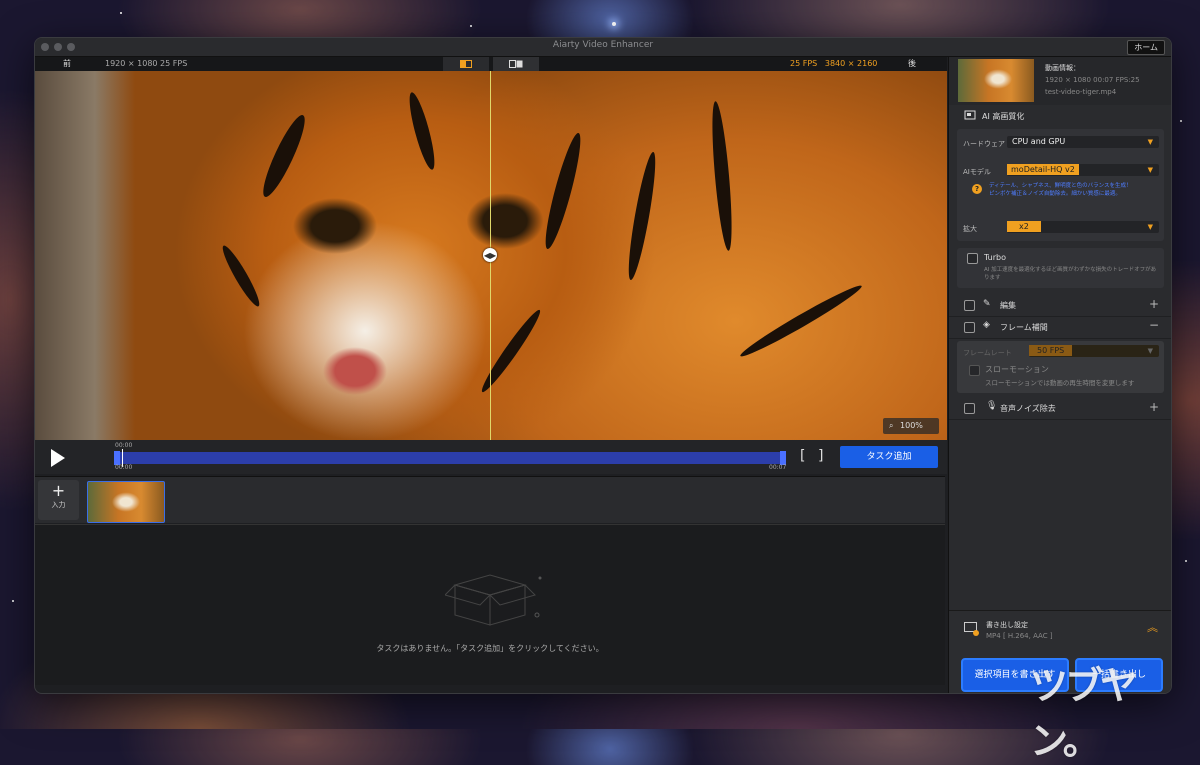  Describe the element at coordinates (58, 505) in the screenshot. I see `add-input-label: 入力` at that location.